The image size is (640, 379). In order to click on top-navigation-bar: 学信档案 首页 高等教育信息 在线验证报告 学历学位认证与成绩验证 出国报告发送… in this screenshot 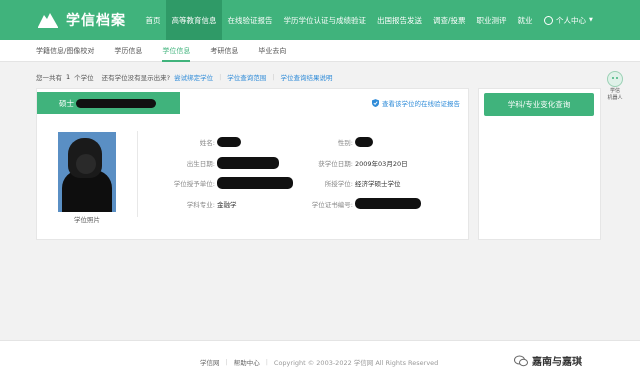, I will do `click(320, 20)`.